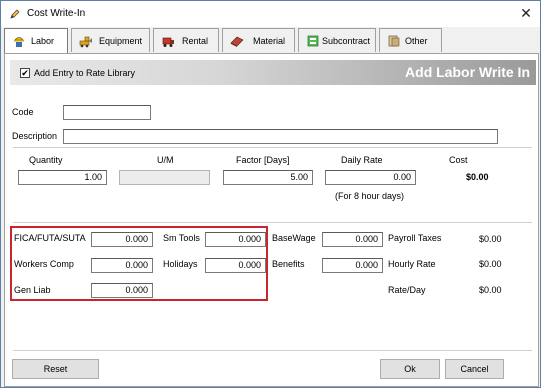  What do you see at coordinates (32, 290) in the screenshot?
I see `gen-liab-label: Gen Liab` at bounding box center [32, 290].